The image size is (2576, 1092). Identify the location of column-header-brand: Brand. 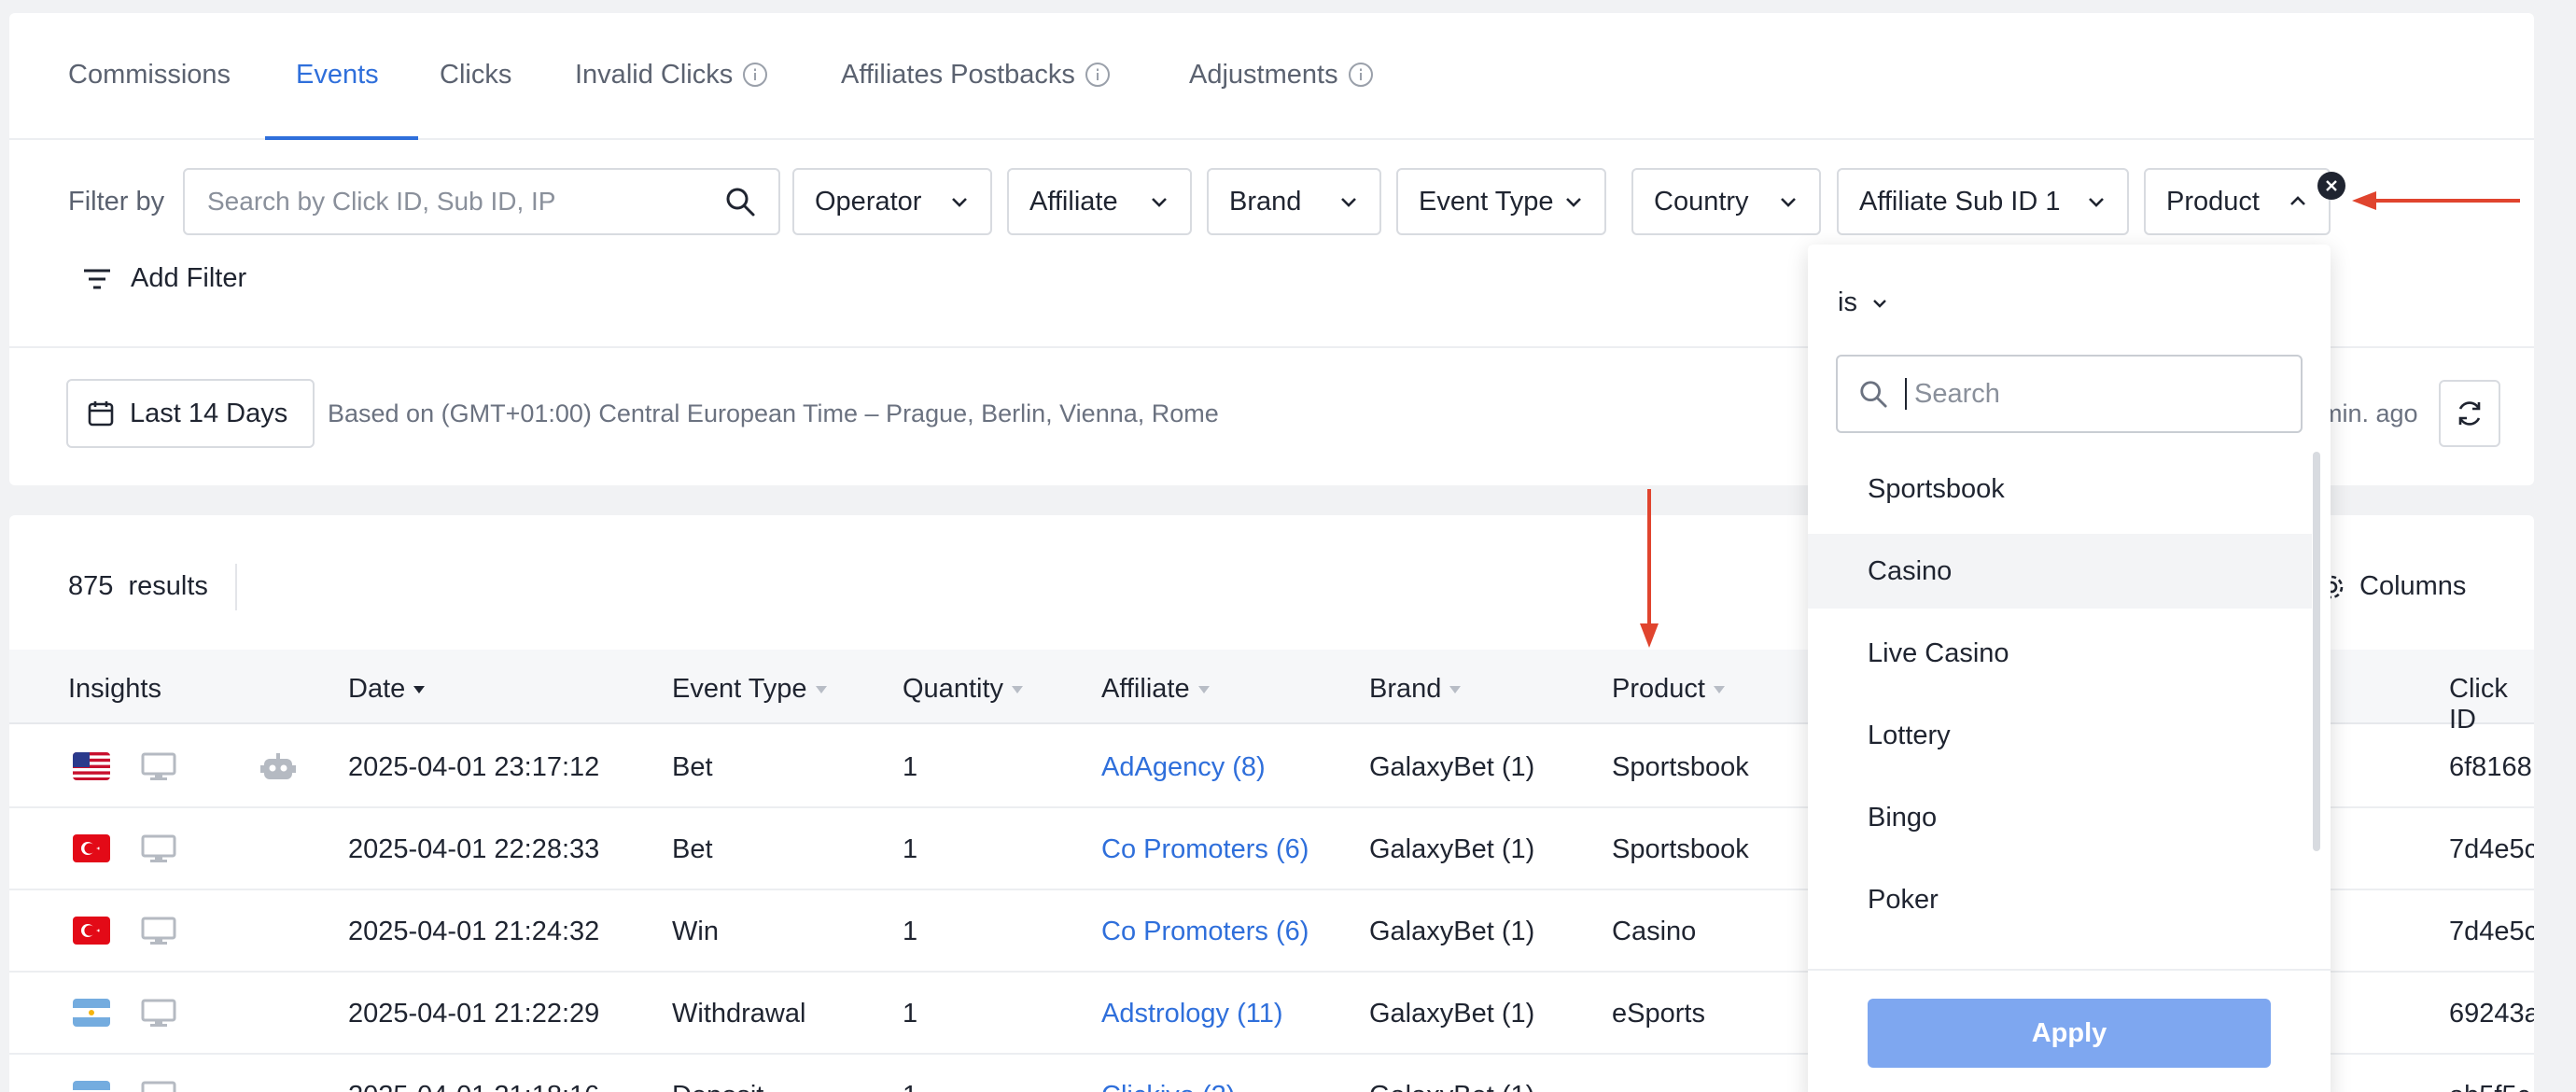
(1415, 689).